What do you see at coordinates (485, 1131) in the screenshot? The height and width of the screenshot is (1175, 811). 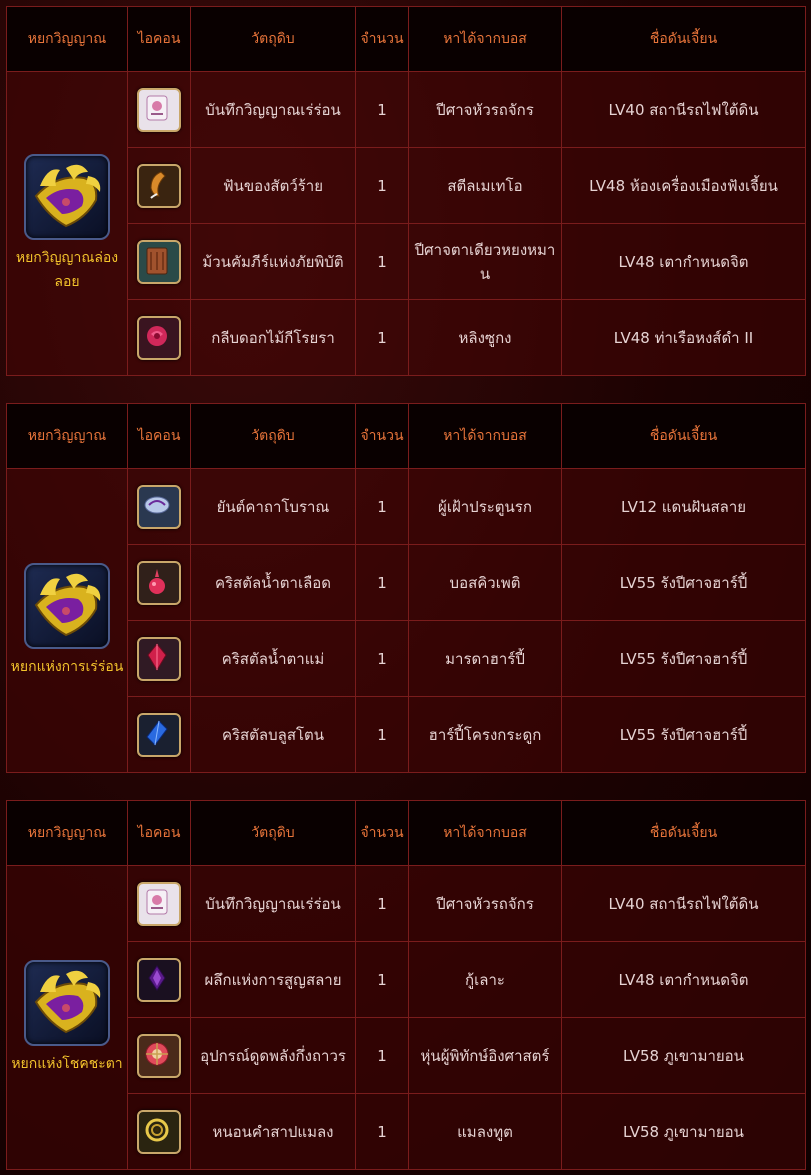 I see `boss-cell: แมลงทูต` at bounding box center [485, 1131].